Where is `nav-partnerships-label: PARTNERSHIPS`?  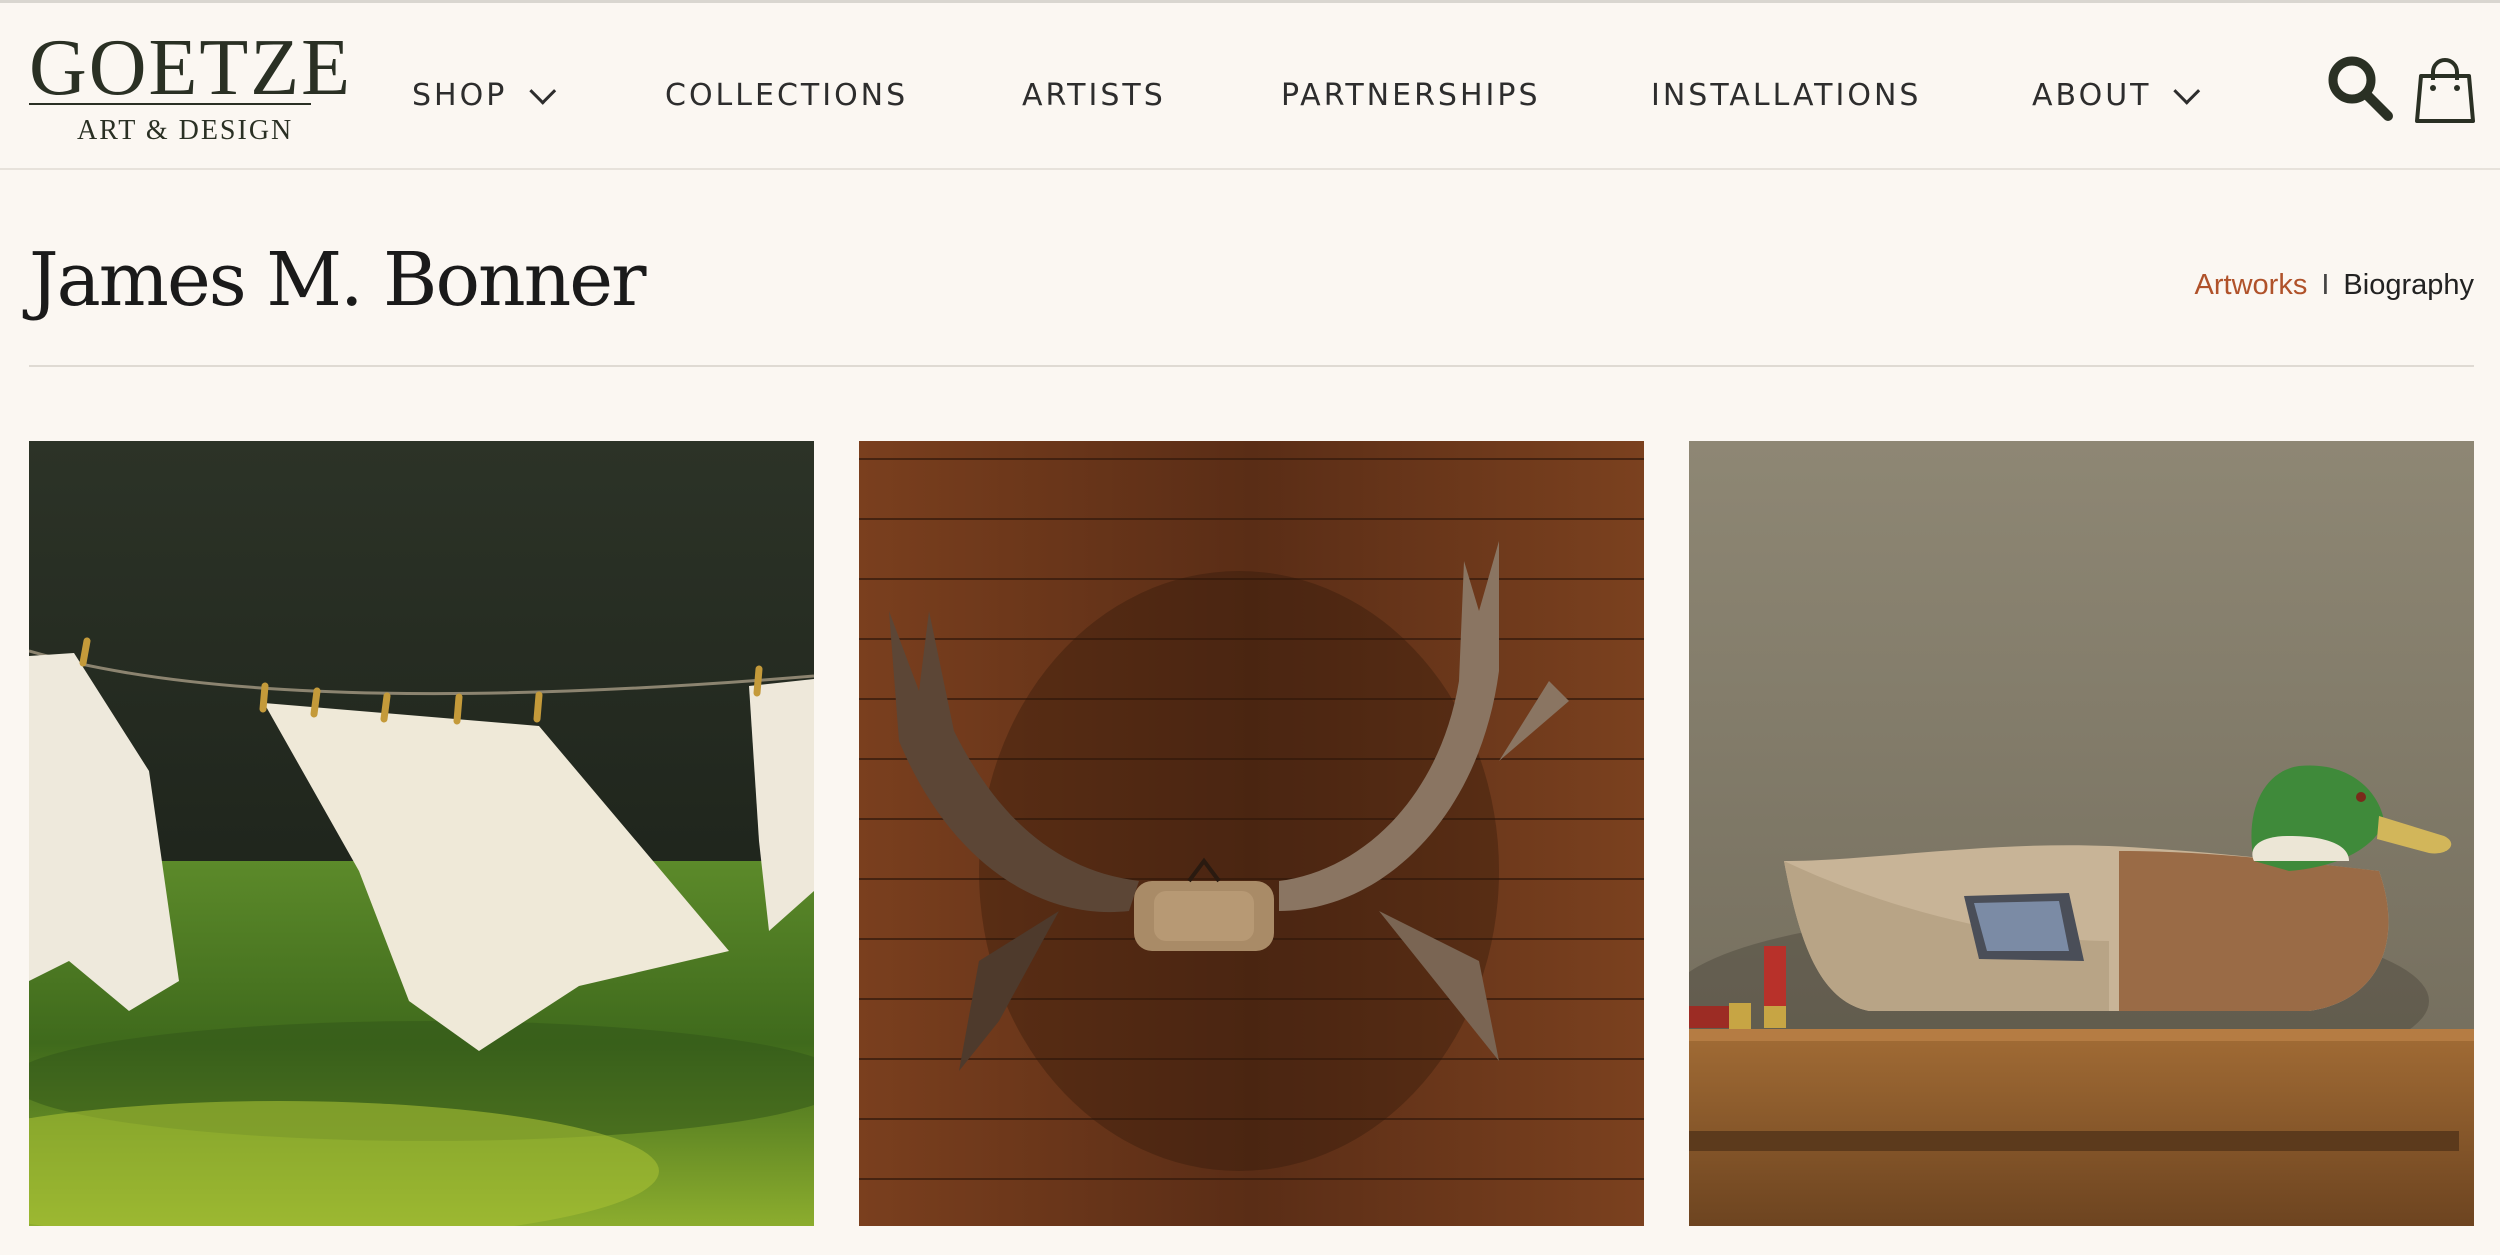
nav-partnerships-label: PARTNERSHIPS is located at coordinates (1411, 95).